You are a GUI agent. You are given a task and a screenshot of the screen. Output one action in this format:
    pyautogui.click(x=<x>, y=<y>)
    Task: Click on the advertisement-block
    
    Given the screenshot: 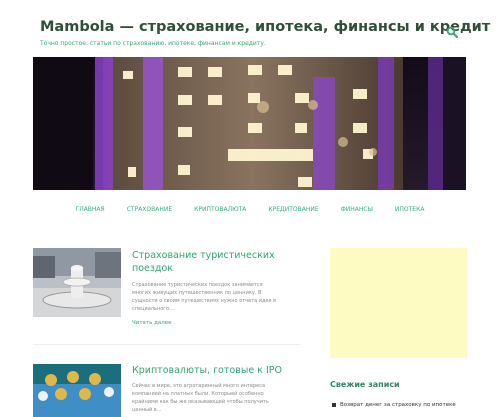 What is the action you would take?
    pyautogui.click(x=398, y=303)
    